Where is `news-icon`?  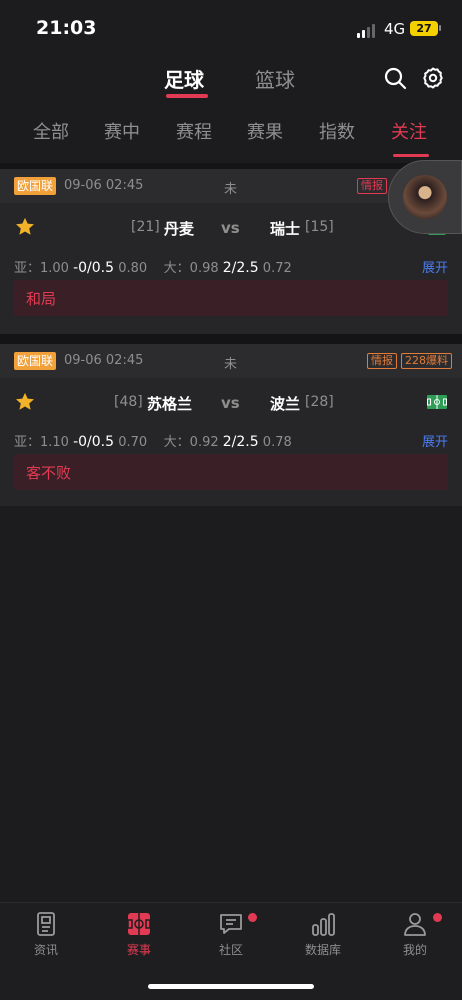 news-icon is located at coordinates (46, 924).